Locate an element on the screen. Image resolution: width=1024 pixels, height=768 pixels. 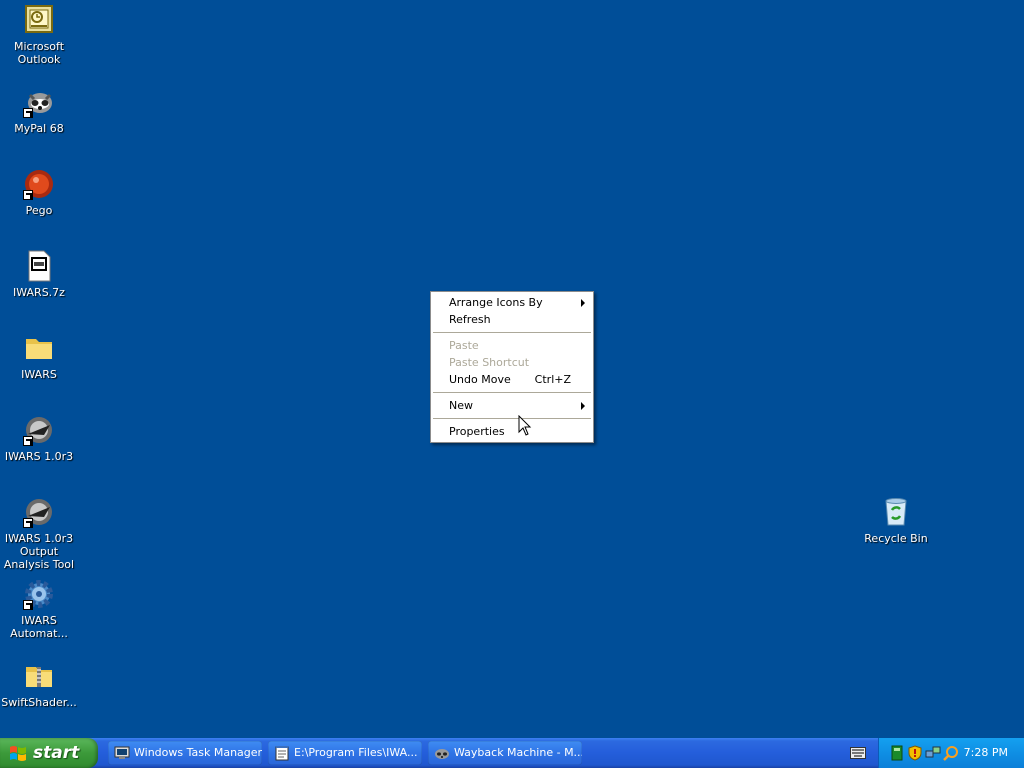
pego-icon is located at coordinates (39, 184).